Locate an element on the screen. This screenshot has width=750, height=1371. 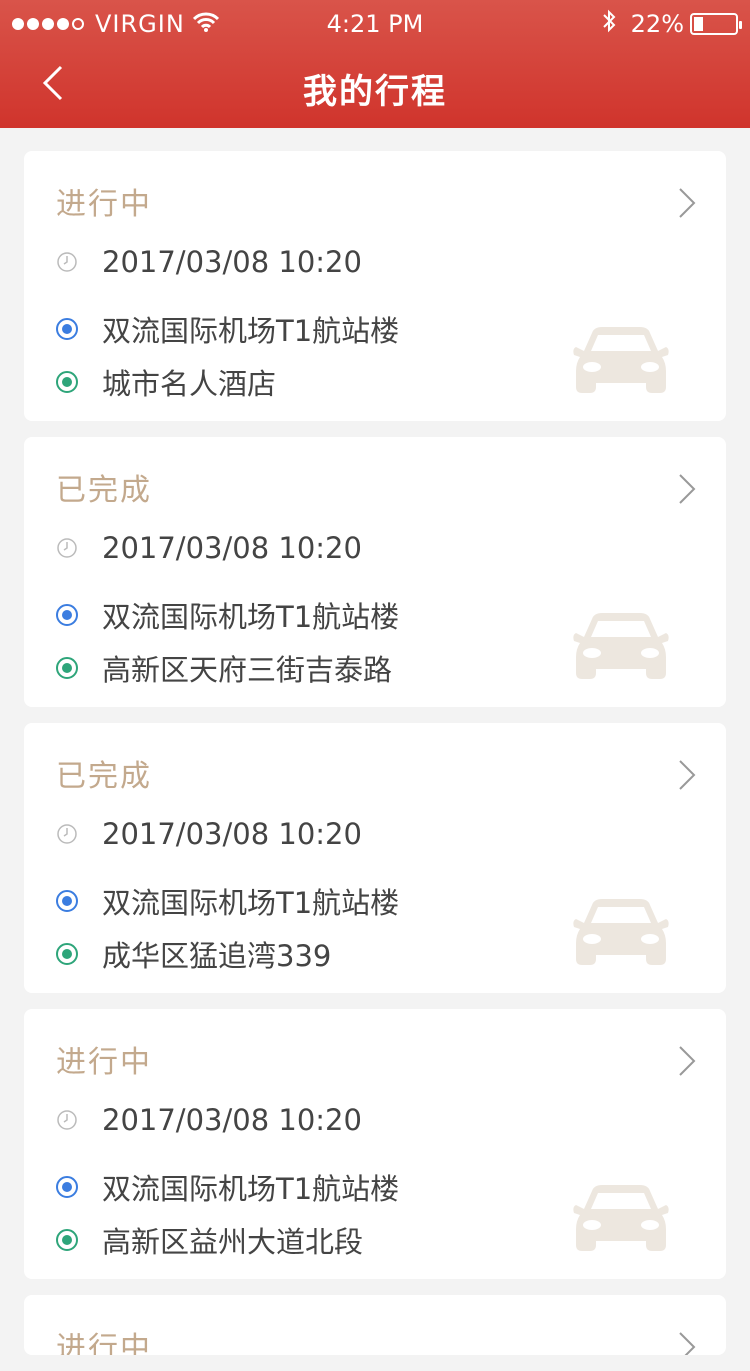
bluetooth-icon is located at coordinates (609, 24).